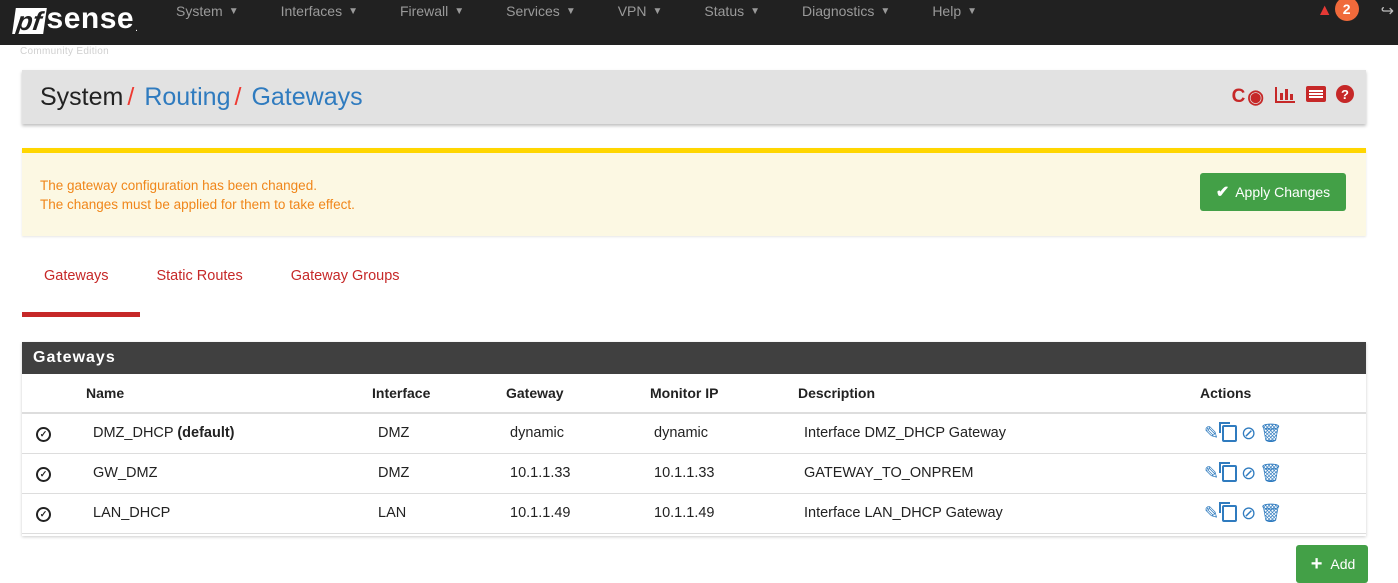 The width and height of the screenshot is (1398, 583). I want to click on online-check-icon: ✓, so click(43, 434).